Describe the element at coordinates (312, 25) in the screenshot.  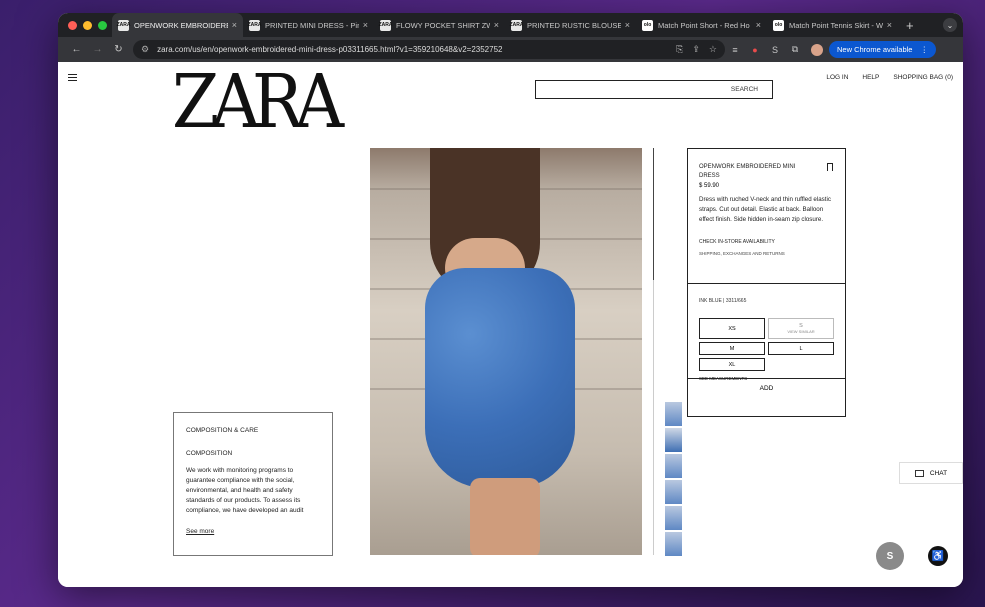
I see `tab-title: PRINTED MINI DRESS - Pink` at that location.